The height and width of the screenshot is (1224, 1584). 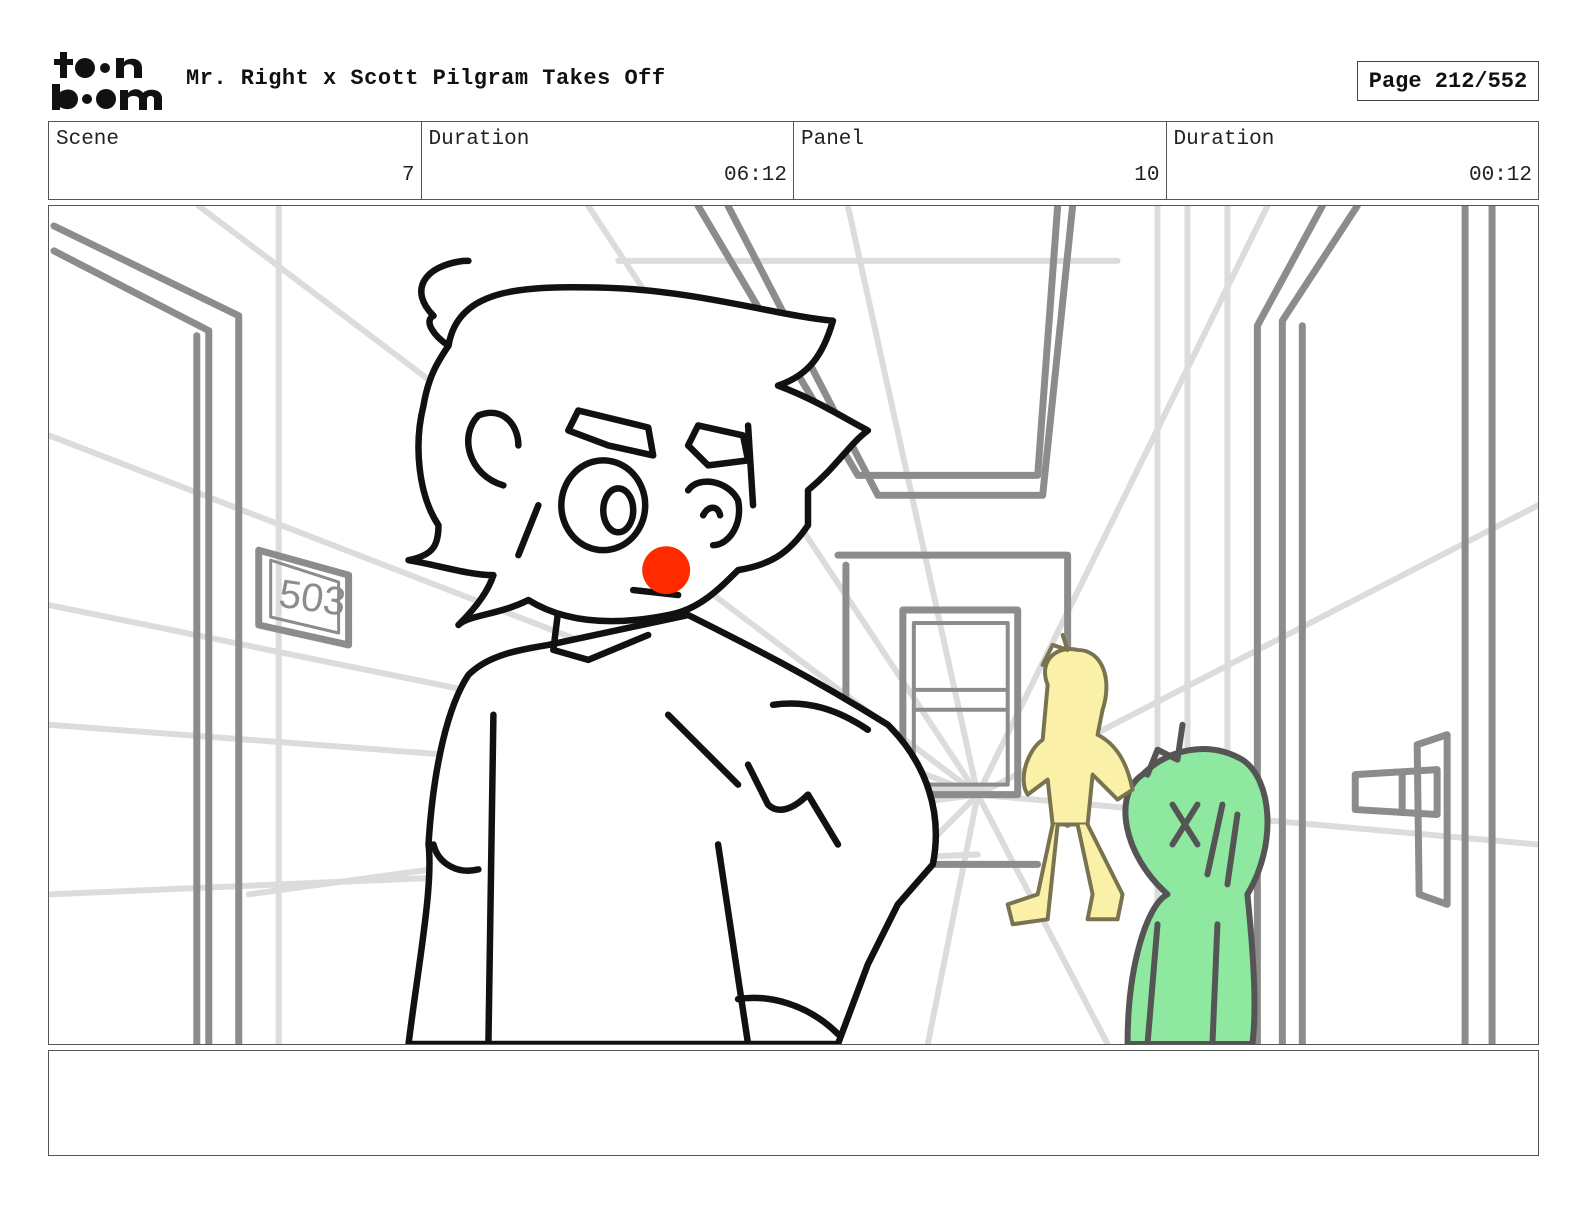 What do you see at coordinates (793, 1103) in the screenshot?
I see `panel-notes-box` at bounding box center [793, 1103].